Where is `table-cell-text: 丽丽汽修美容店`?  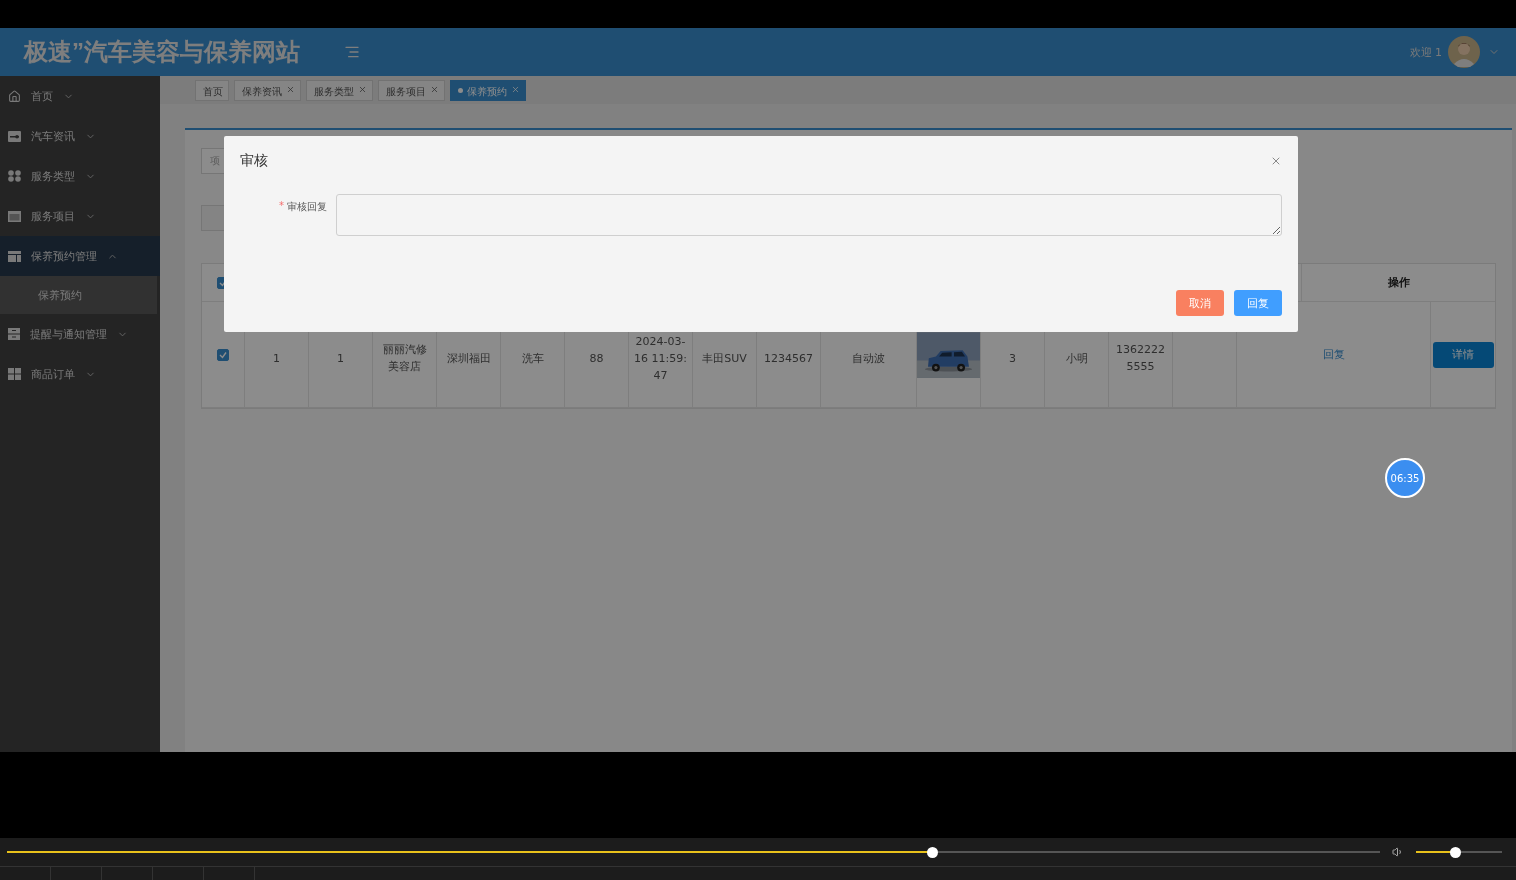
table-cell-text: 丽丽汽修美容店 is located at coordinates (404, 358).